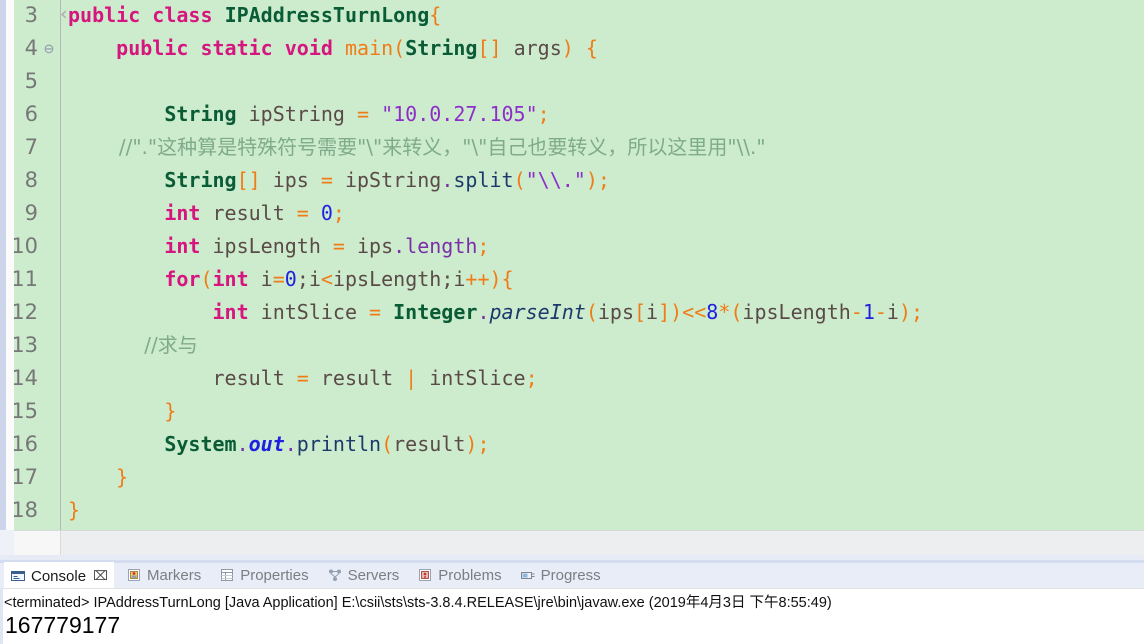 The image size is (1144, 644). I want to click on tab-markers: Markers, so click(163, 575).